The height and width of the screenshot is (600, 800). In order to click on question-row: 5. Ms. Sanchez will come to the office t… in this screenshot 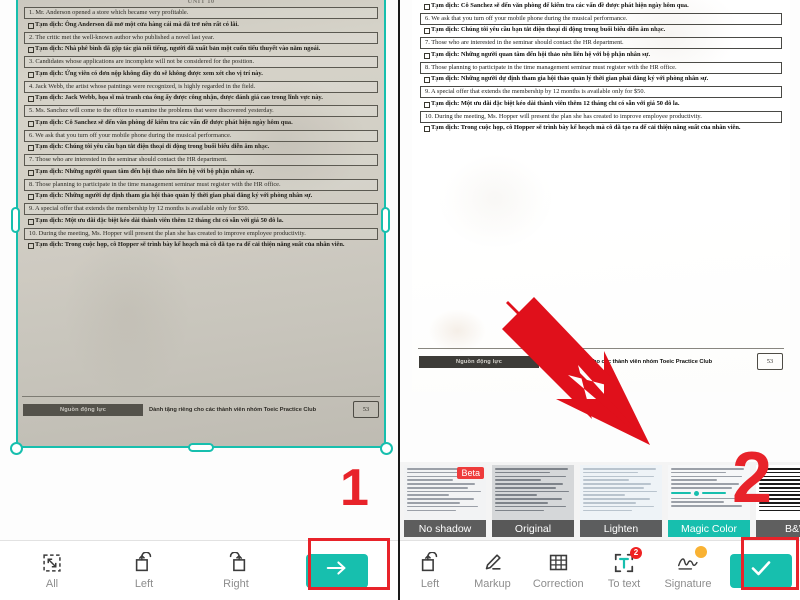, I will do `click(201, 111)`.